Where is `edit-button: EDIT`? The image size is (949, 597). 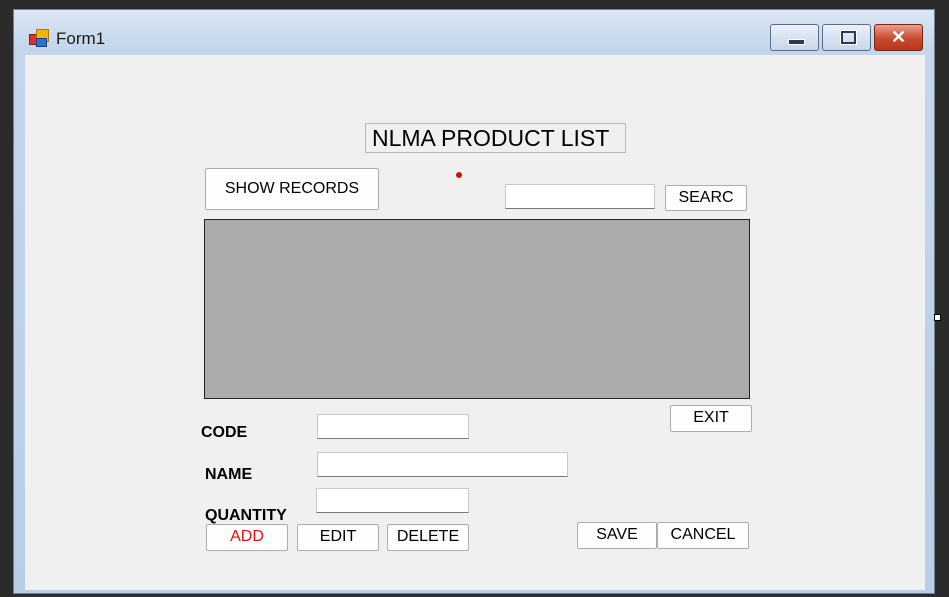 edit-button: EDIT is located at coordinates (338, 537).